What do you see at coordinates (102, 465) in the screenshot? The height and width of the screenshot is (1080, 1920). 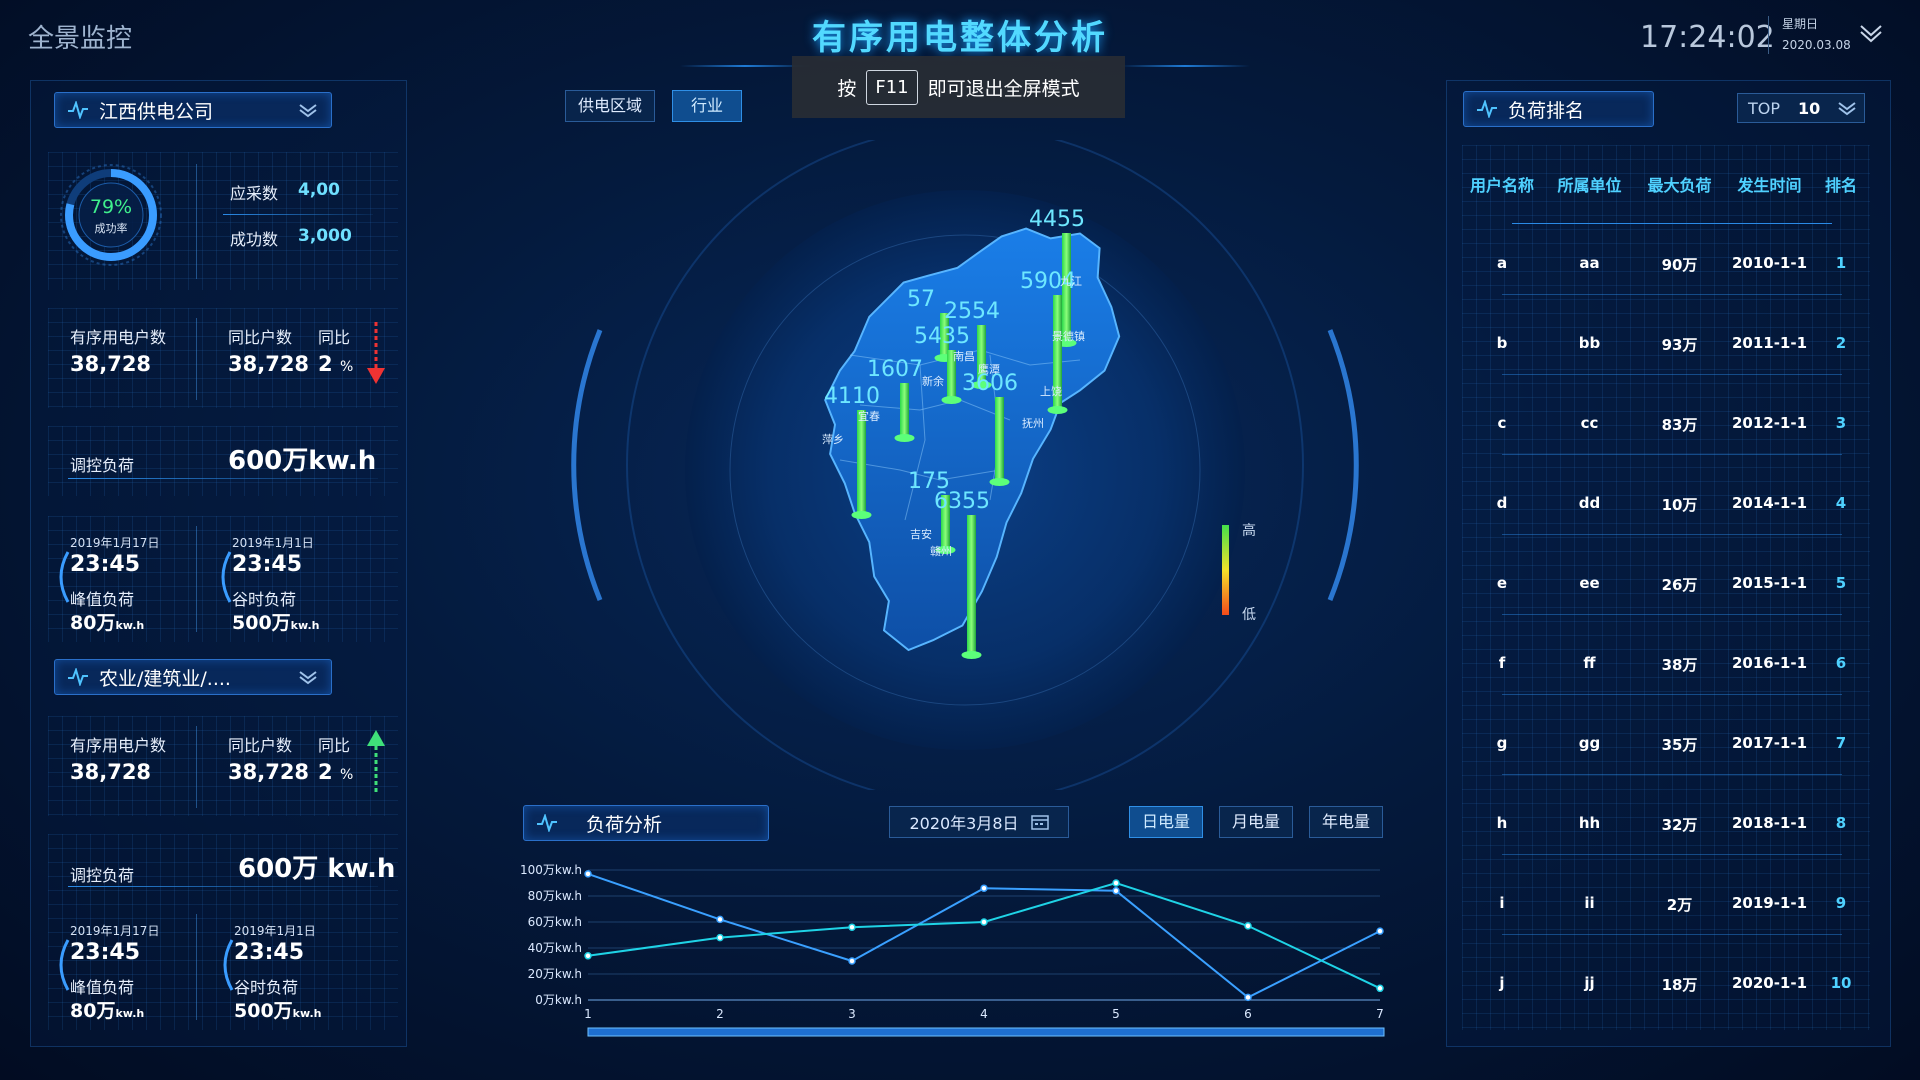 I see `control-load-label: 调控负荷` at bounding box center [102, 465].